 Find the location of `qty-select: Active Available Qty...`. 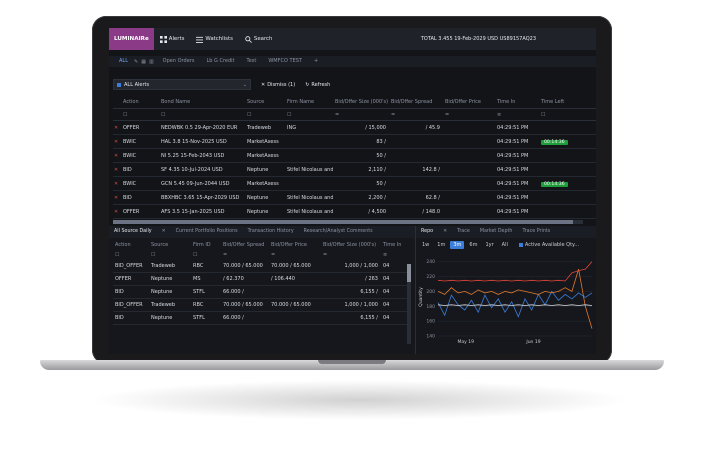

qty-select: Active Available Qty... is located at coordinates (548, 245).